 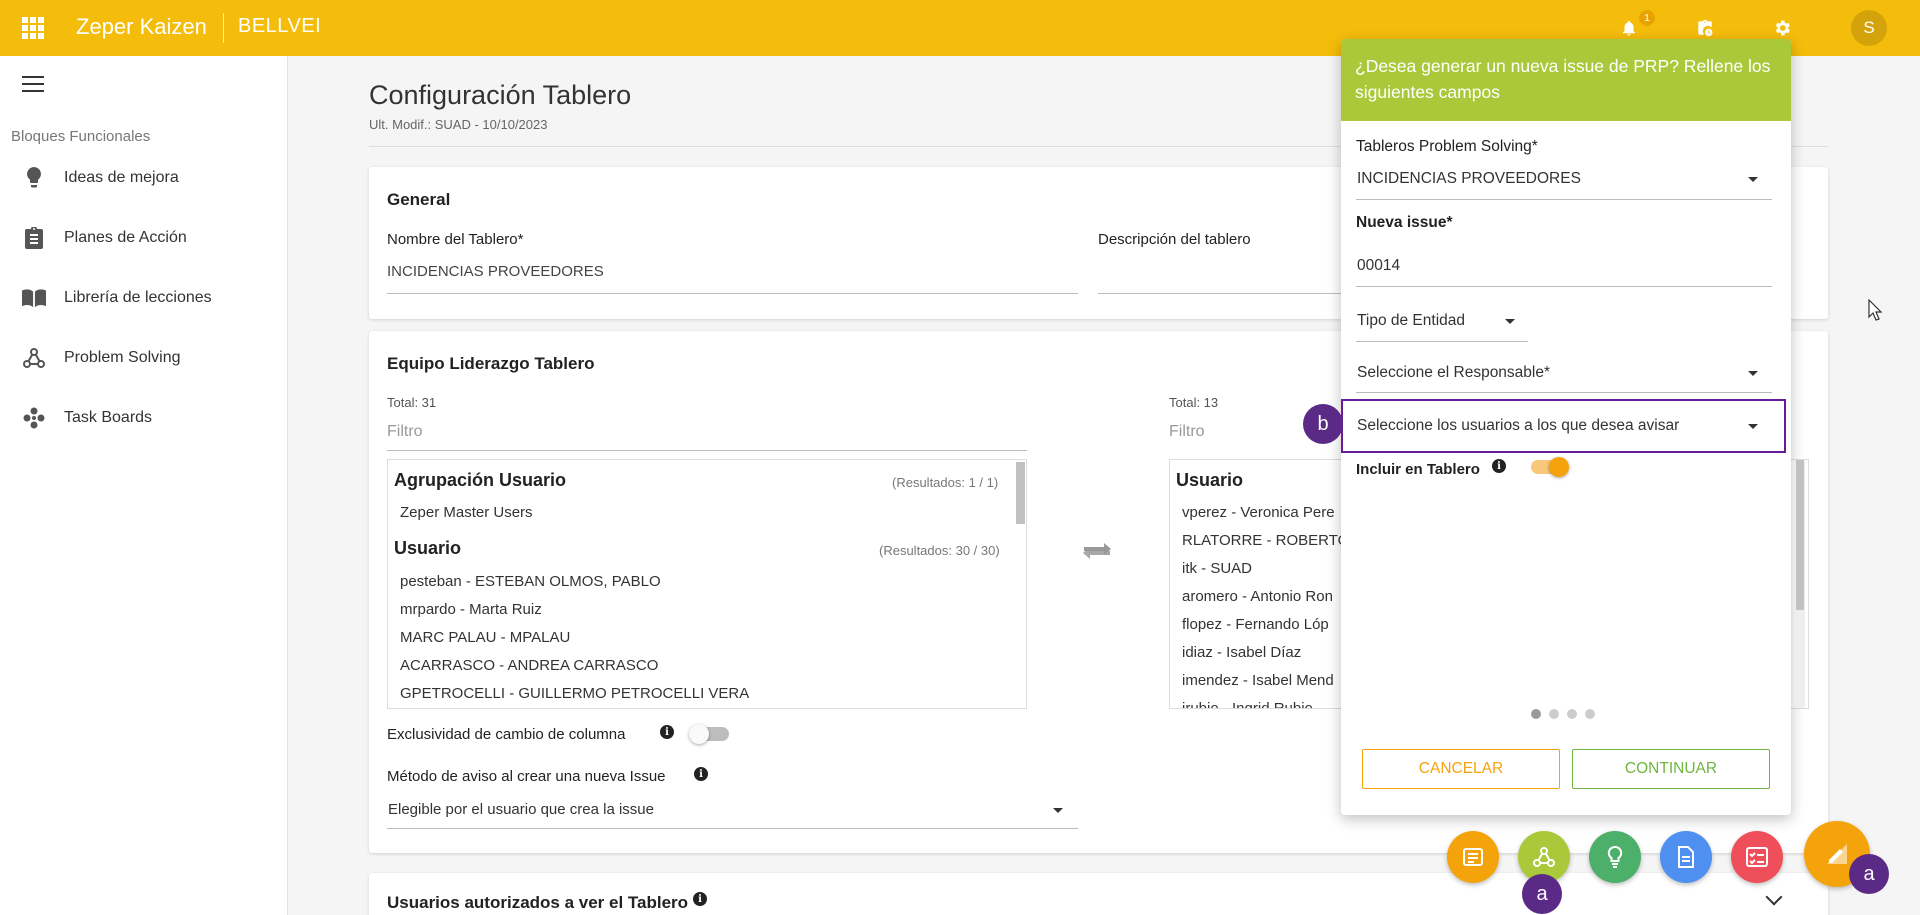 I want to click on board-name-underline, so click(x=732, y=293).